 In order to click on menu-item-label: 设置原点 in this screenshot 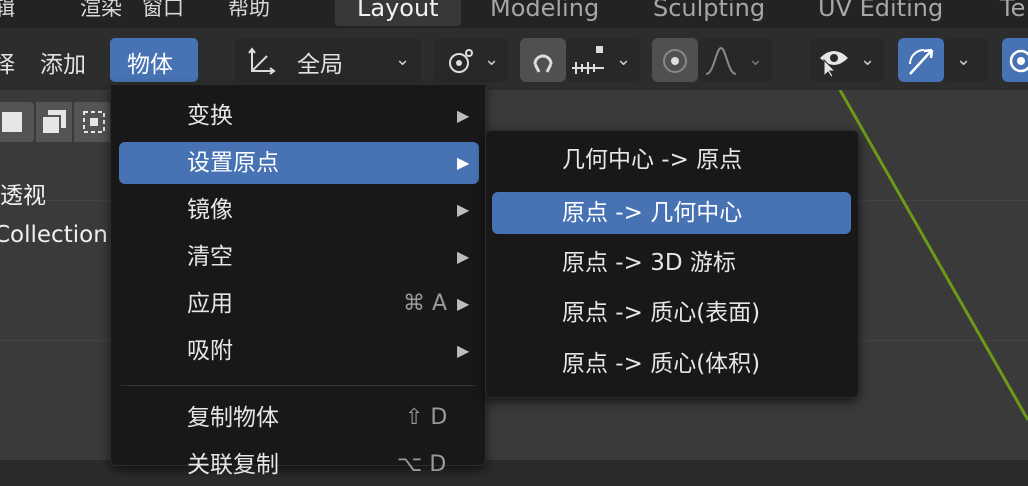, I will do `click(233, 163)`.